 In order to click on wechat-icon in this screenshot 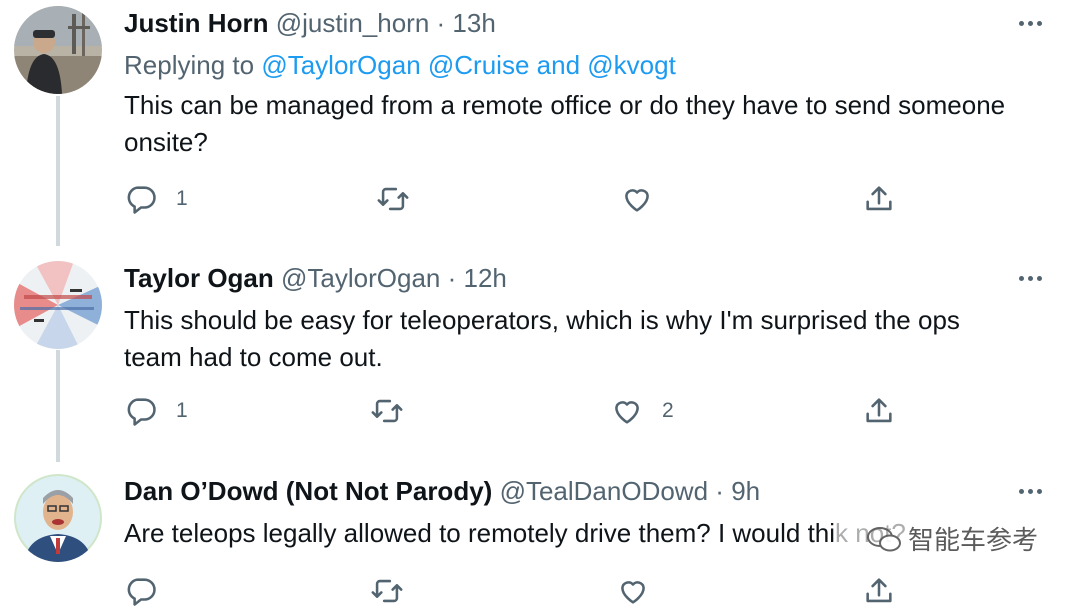, I will do `click(884, 538)`.